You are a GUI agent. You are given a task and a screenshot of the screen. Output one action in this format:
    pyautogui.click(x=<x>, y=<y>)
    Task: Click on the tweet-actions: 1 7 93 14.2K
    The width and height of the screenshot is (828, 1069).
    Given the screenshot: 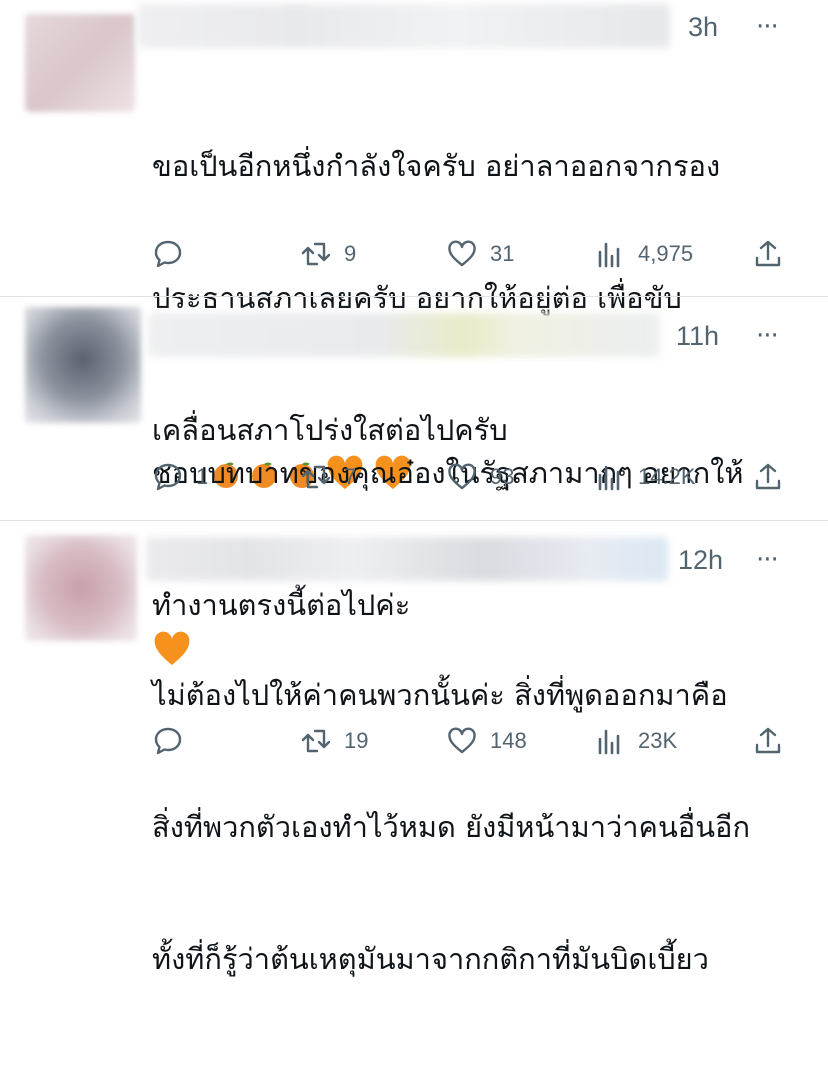 What is the action you would take?
    pyautogui.click(x=414, y=477)
    